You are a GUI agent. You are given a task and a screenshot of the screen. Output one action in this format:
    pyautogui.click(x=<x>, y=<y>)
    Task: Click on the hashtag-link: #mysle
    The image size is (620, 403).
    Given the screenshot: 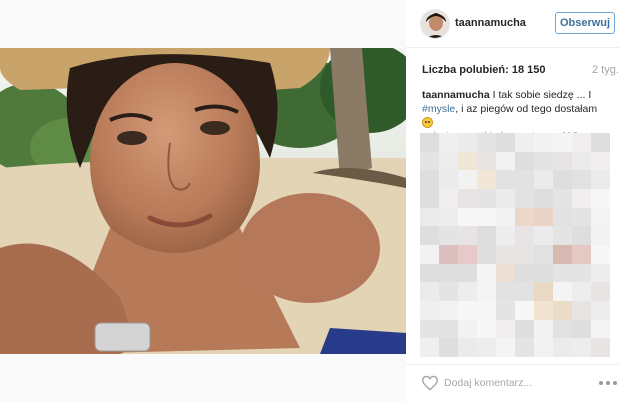 What is the action you would take?
    pyautogui.click(x=438, y=109)
    